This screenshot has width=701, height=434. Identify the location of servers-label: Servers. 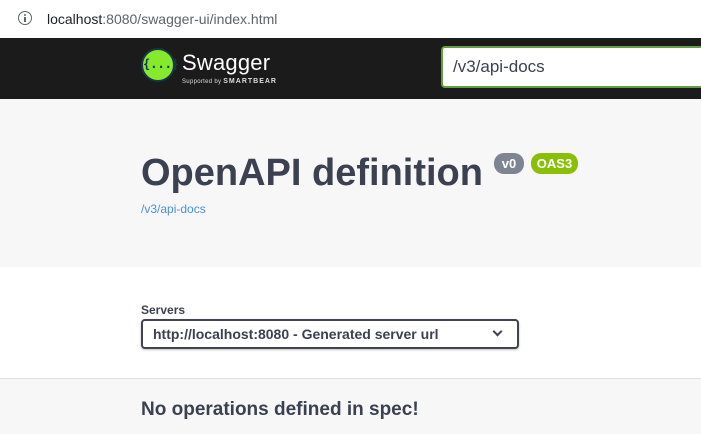
(163, 310).